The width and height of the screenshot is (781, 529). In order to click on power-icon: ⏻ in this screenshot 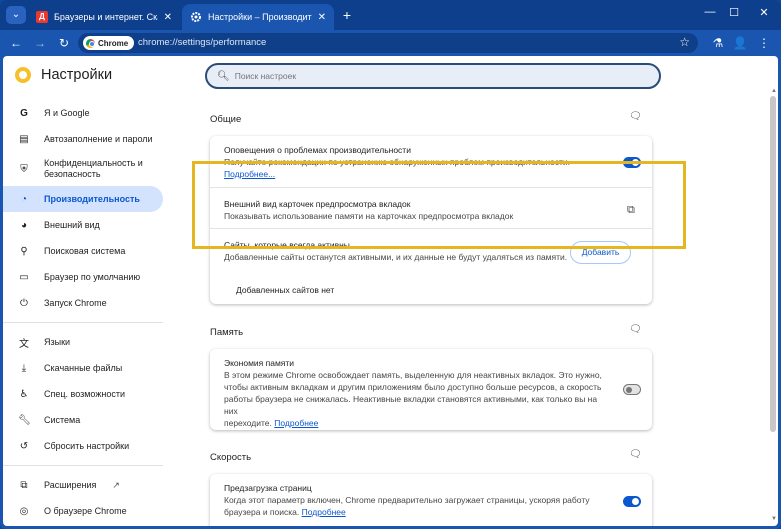, I will do `click(24, 303)`.